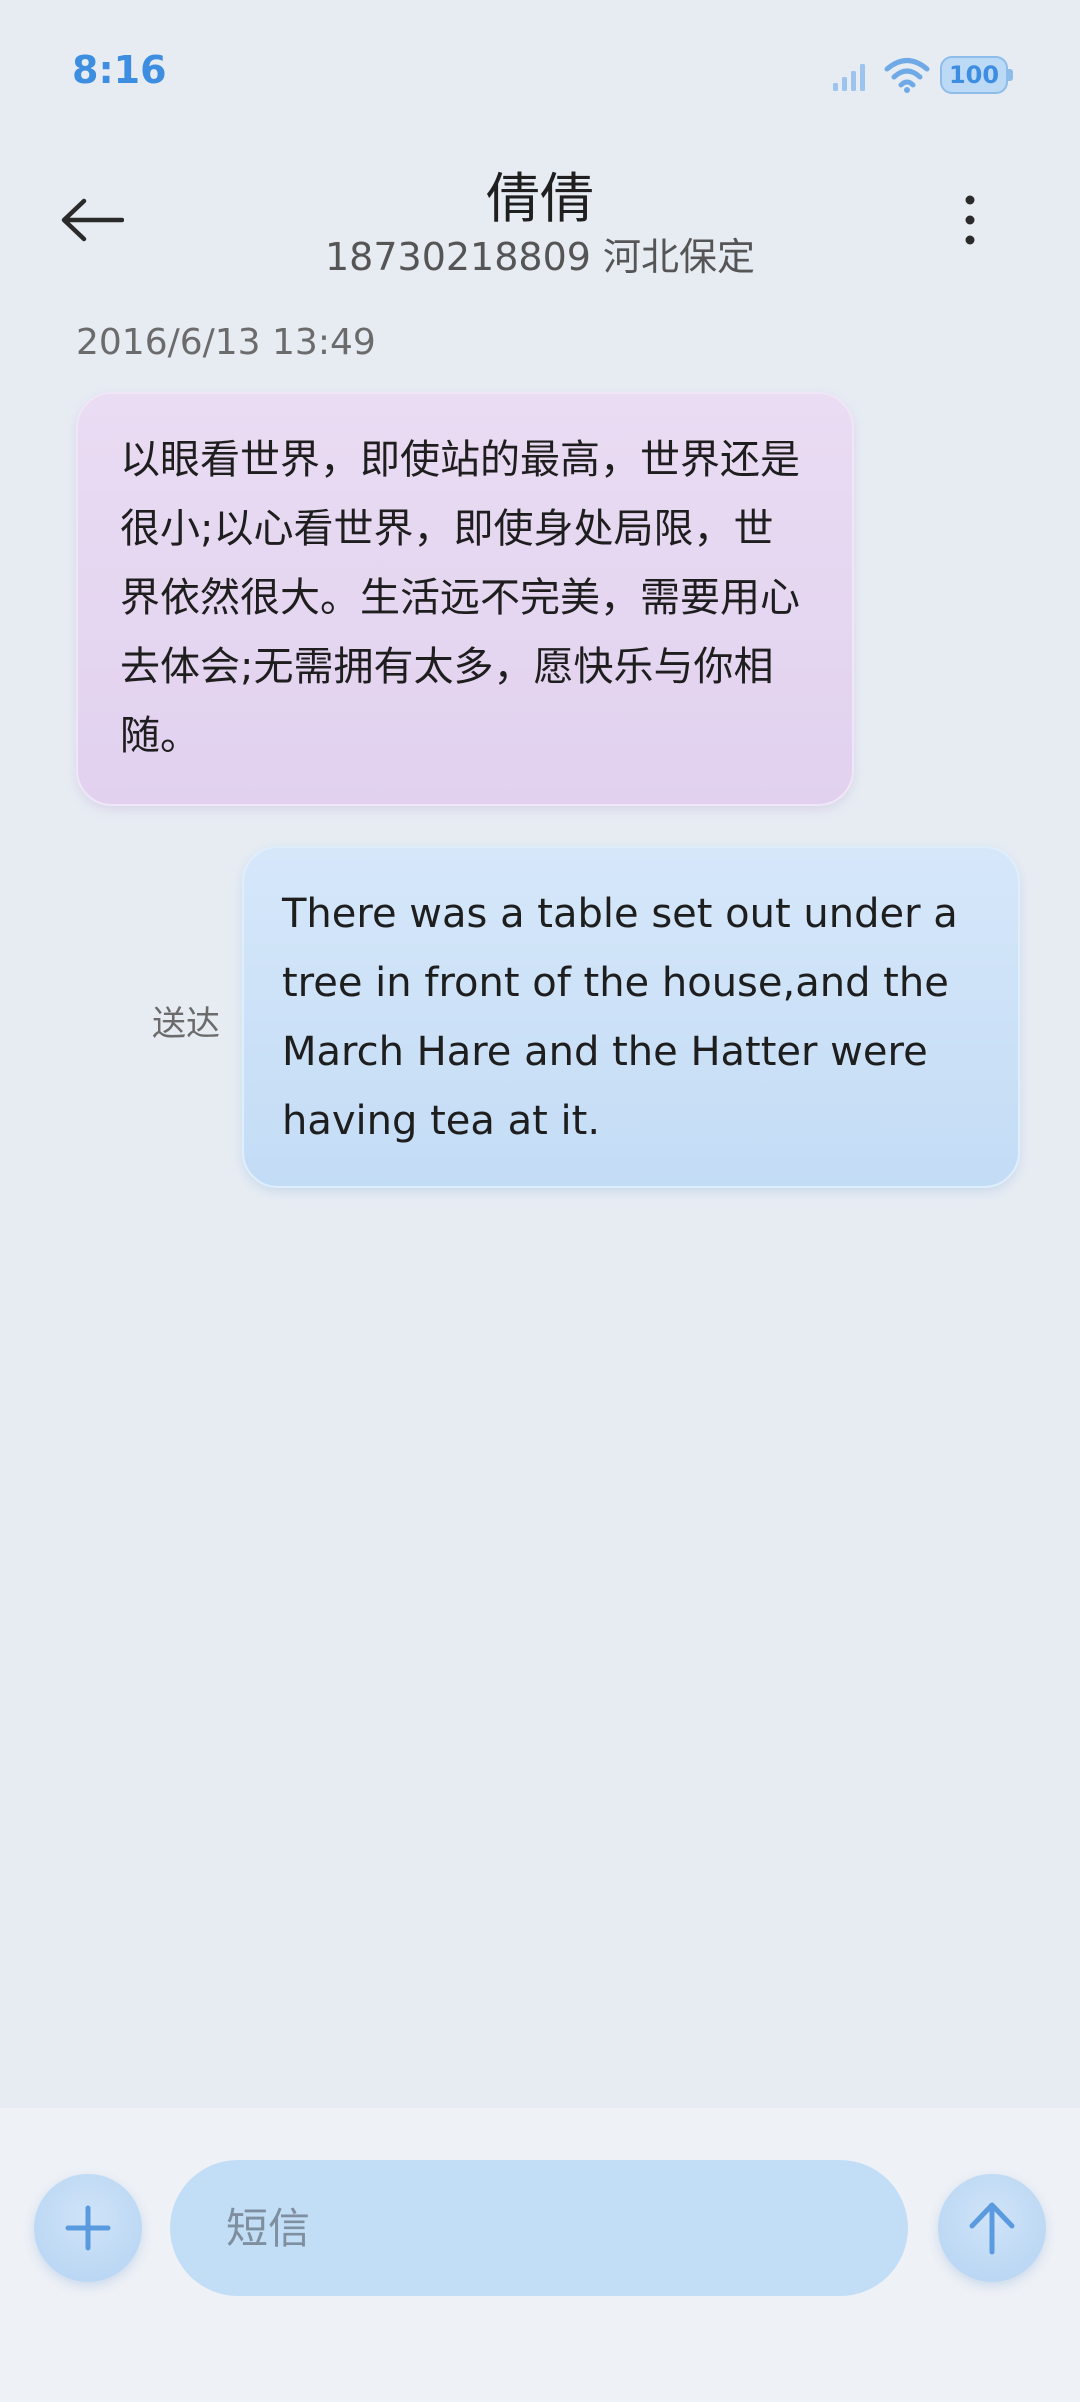  I want to click on attach-button, so click(88, 2228).